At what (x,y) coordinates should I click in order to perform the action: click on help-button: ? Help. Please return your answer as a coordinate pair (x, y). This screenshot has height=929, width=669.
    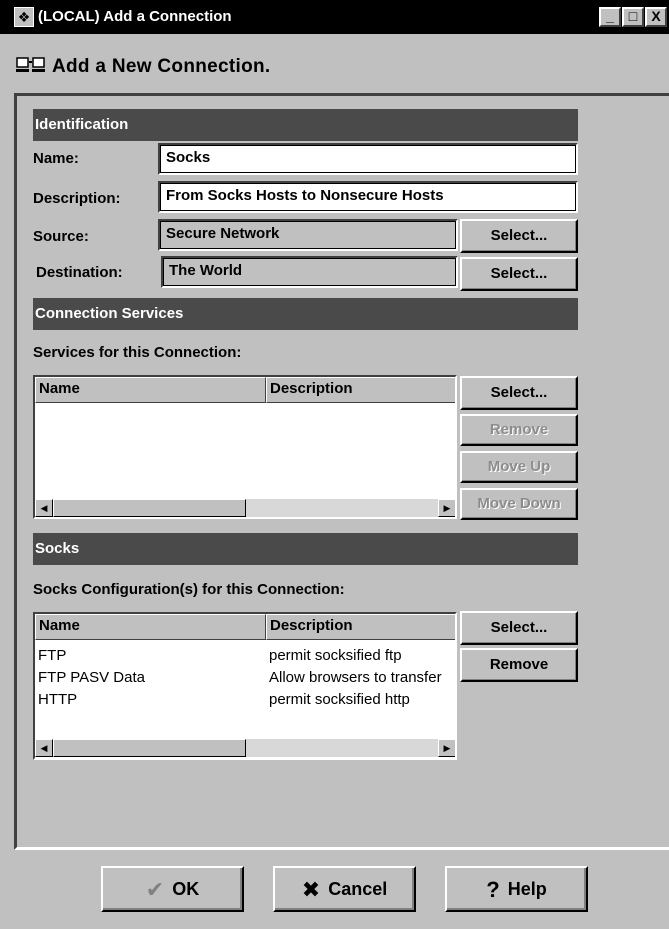
    Looking at the image, I should click on (516, 889).